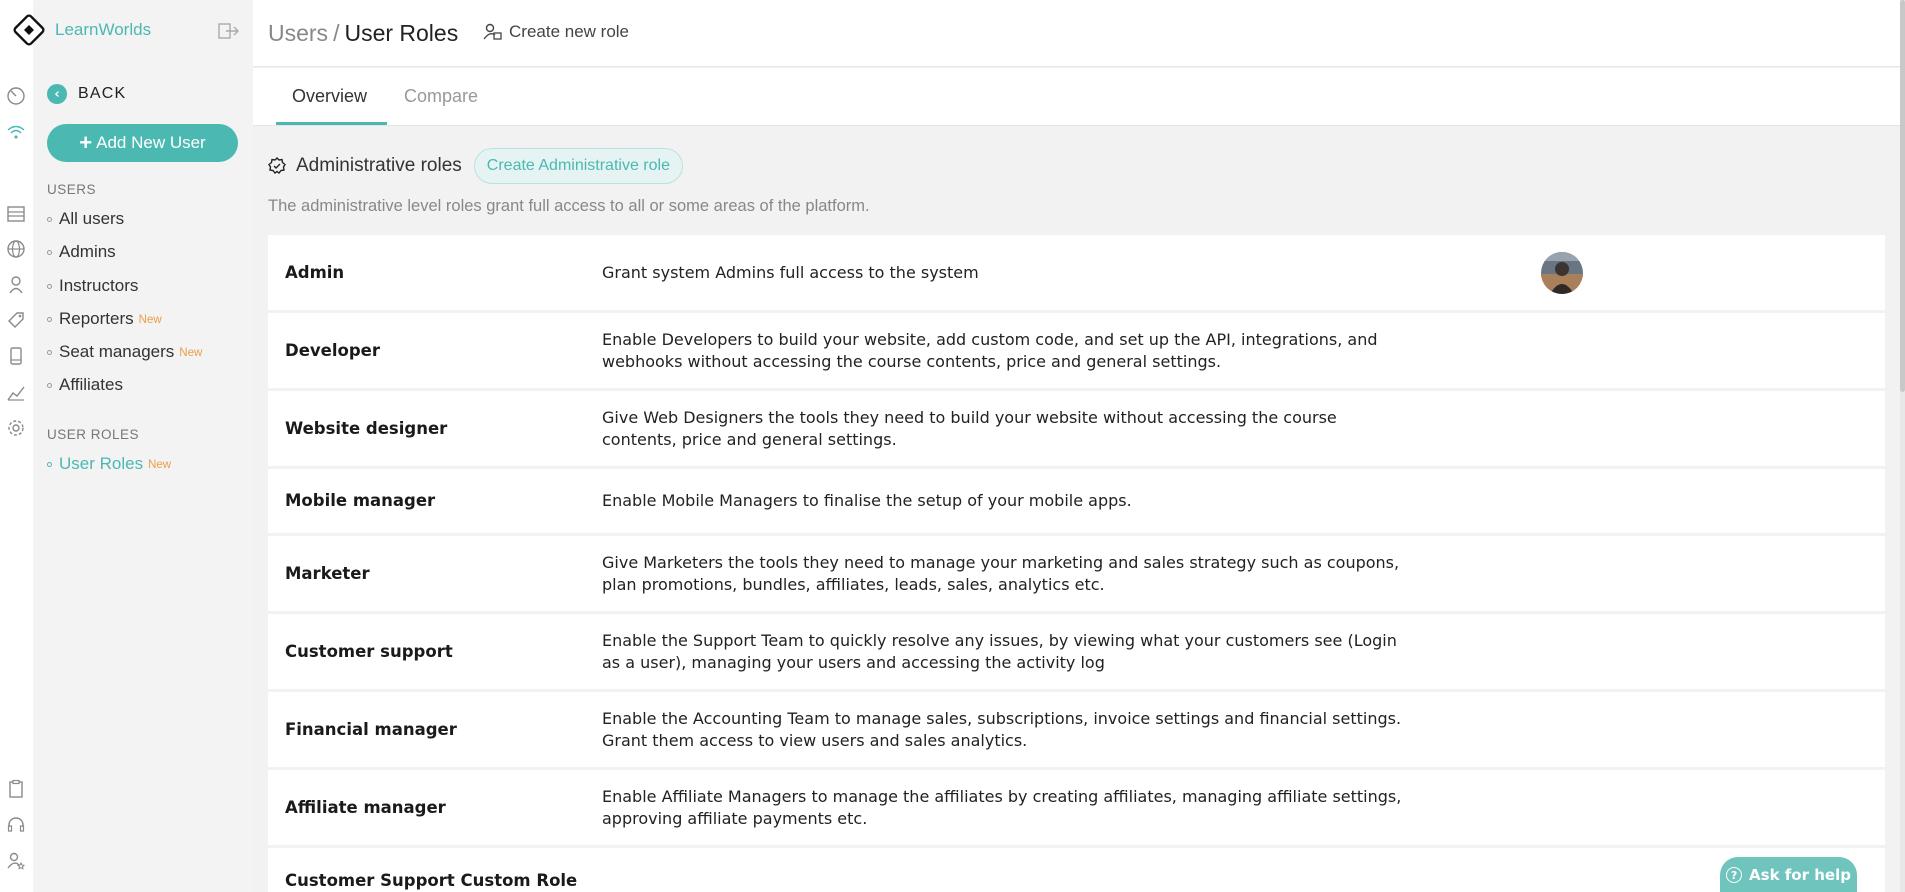  Describe the element at coordinates (16, 392) in the screenshot. I see `chart-icon` at that location.